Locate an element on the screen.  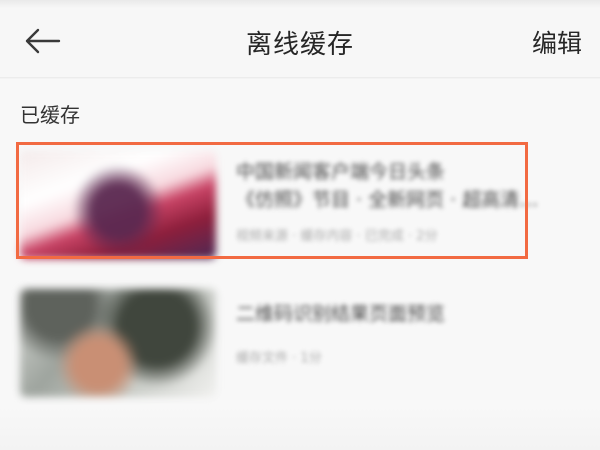
bottom-spacer is located at coordinates (300, 427).